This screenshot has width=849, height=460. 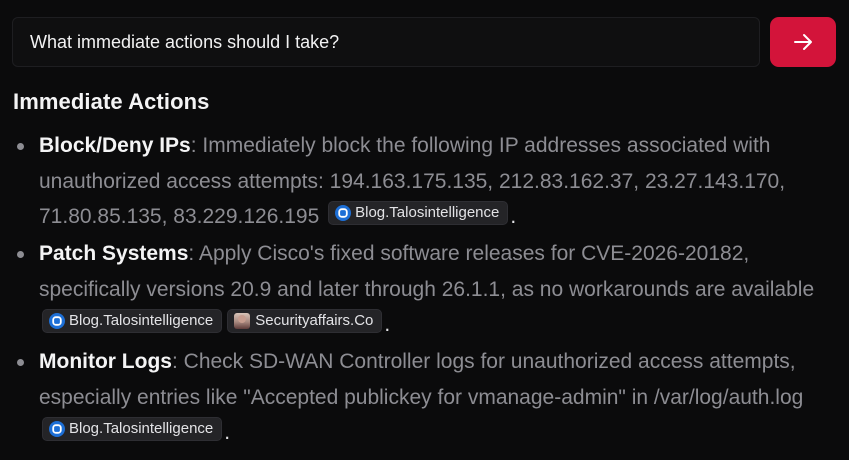 What do you see at coordinates (111, 101) in the screenshot?
I see `section-heading: Immediate Actions` at bounding box center [111, 101].